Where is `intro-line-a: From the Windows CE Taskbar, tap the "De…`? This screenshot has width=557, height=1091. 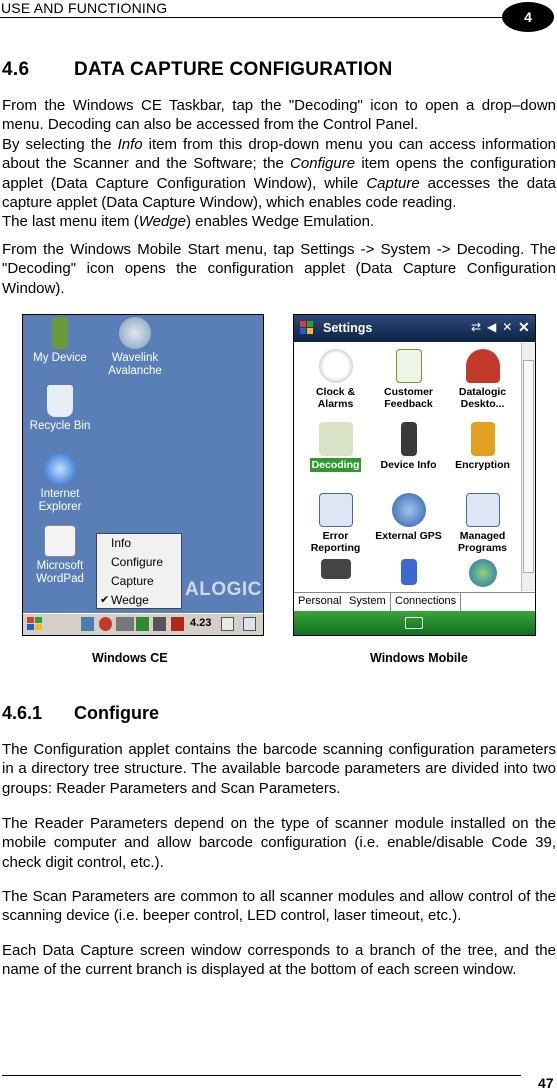
intro-line-a: From the Windows CE Taskbar, tap the "De… is located at coordinates (279, 115).